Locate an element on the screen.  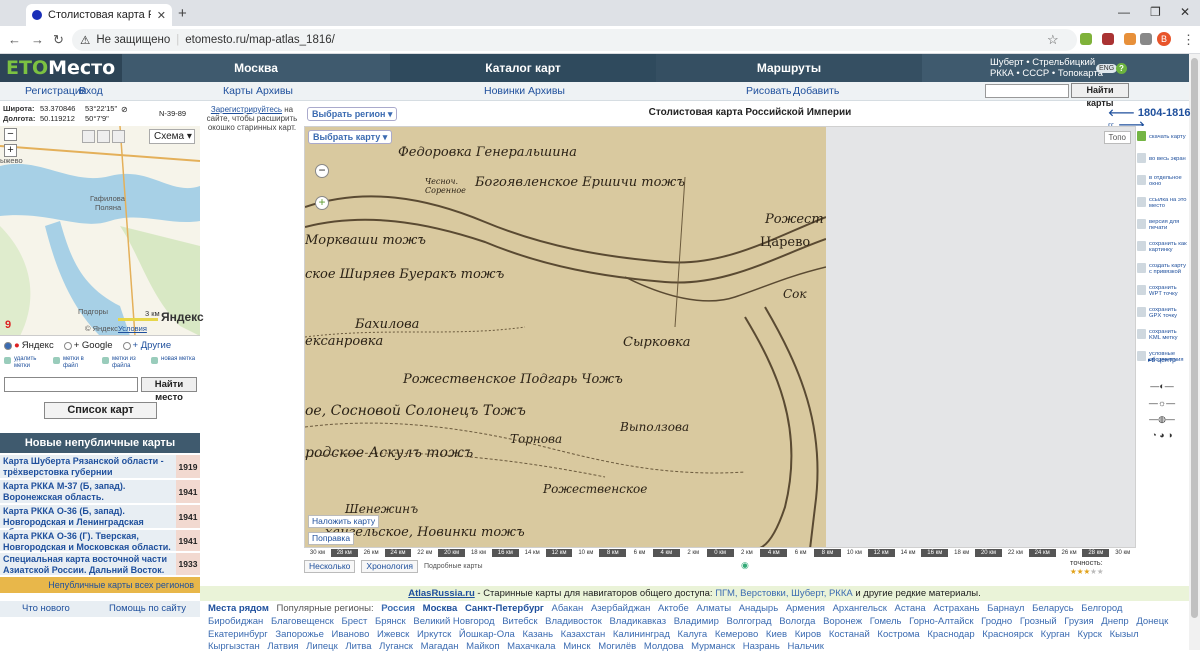
add-link: Добавить is located at coordinates (816, 91).